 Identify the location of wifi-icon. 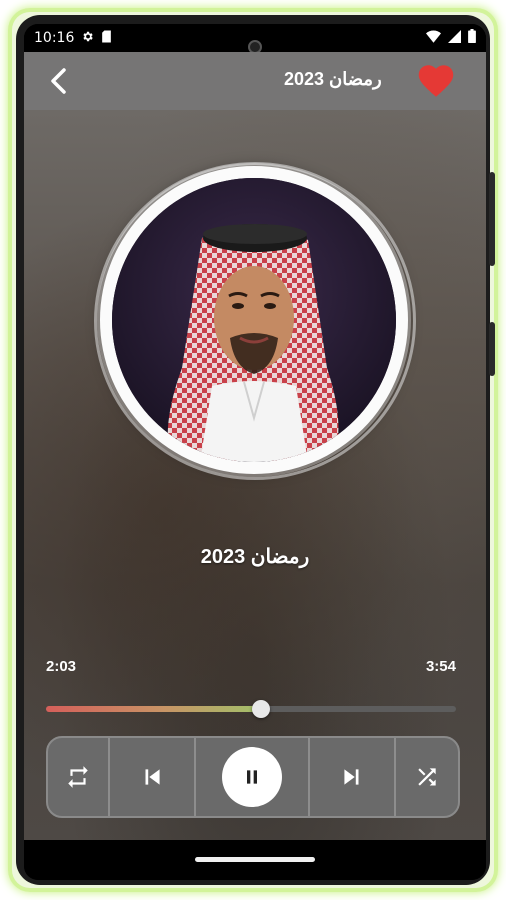
(433, 38).